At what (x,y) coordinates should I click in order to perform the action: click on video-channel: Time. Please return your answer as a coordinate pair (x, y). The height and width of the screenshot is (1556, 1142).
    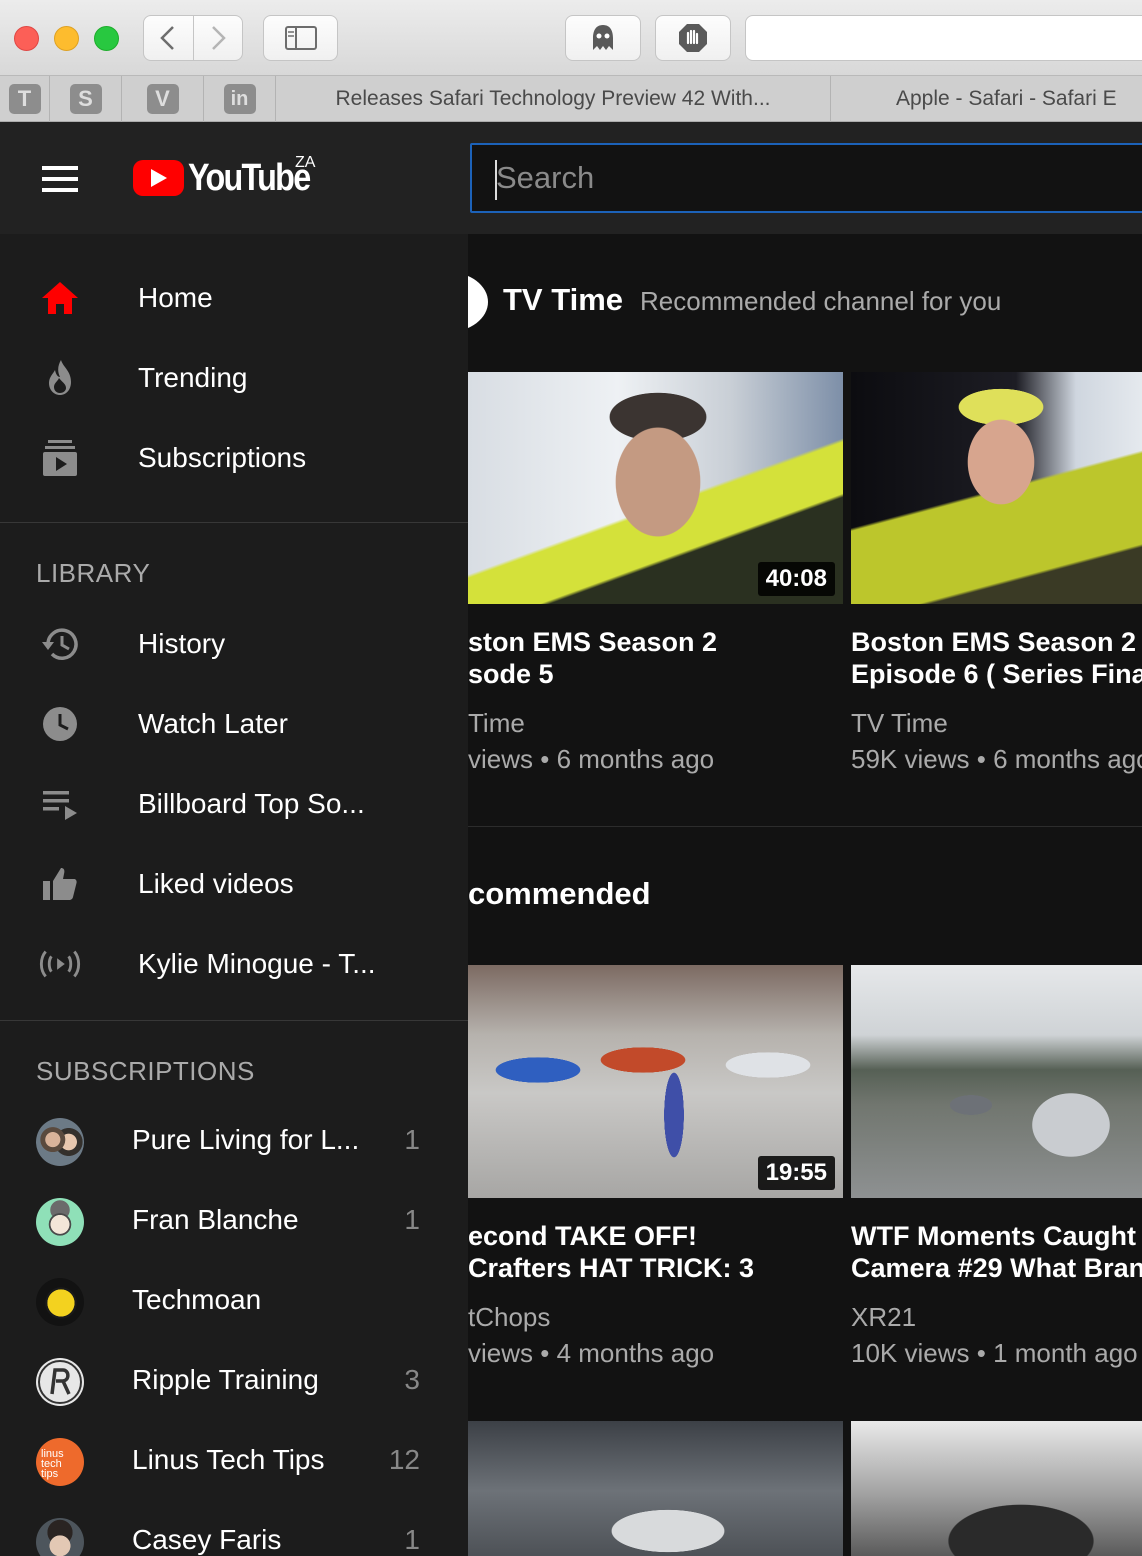
    Looking at the image, I should click on (655, 723).